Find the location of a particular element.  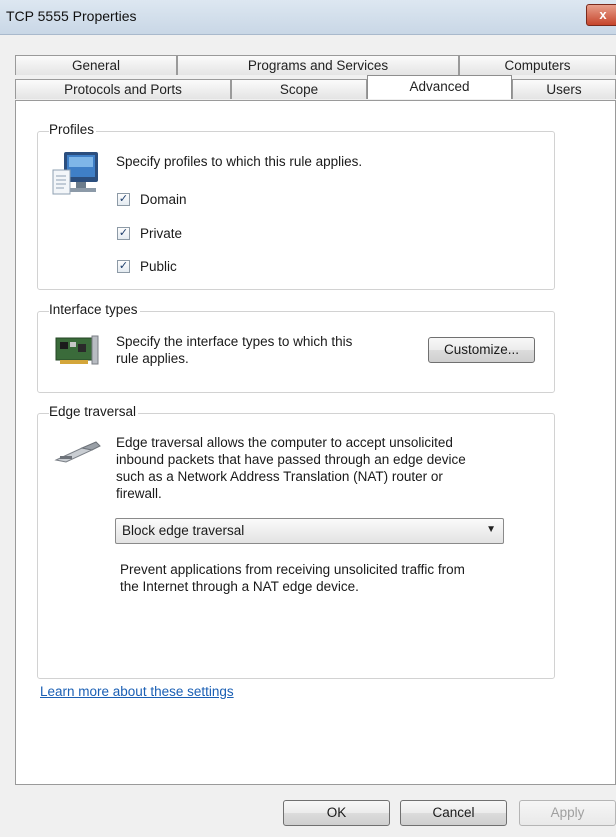

tab-computers: Computers is located at coordinates (537, 65).